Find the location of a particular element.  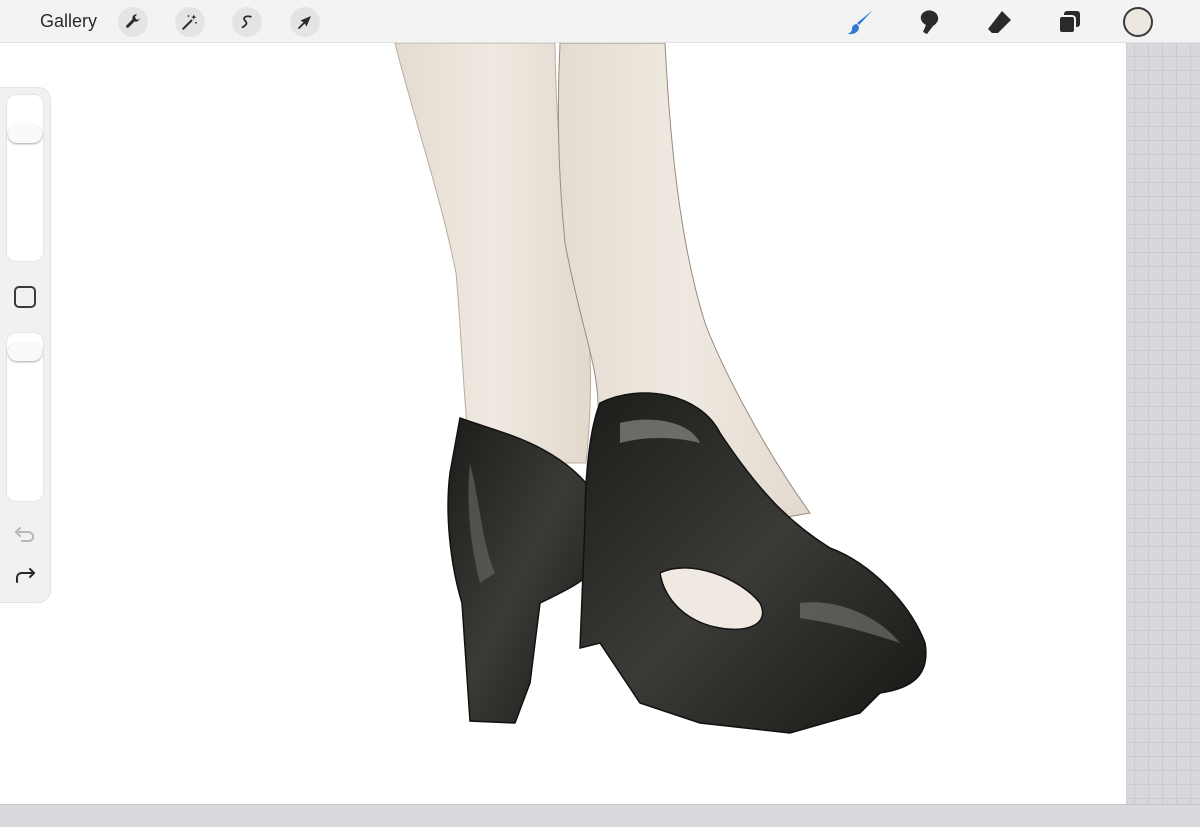

top-toolbar: Gallery is located at coordinates (600, 21).